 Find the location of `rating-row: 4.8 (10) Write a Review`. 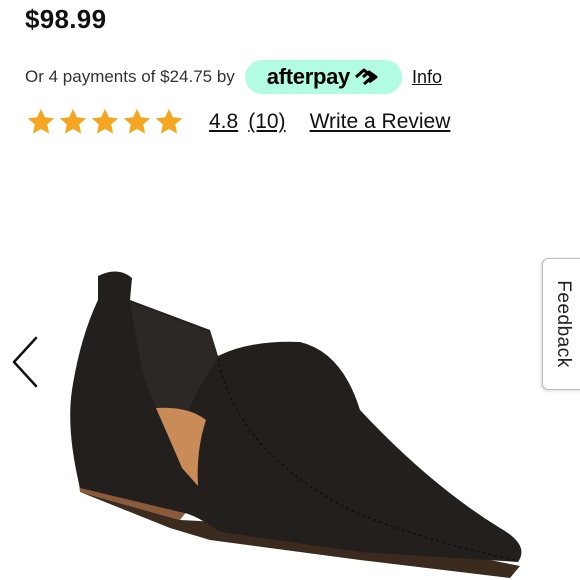

rating-row: 4.8 (10) Write a Review is located at coordinates (237, 122).